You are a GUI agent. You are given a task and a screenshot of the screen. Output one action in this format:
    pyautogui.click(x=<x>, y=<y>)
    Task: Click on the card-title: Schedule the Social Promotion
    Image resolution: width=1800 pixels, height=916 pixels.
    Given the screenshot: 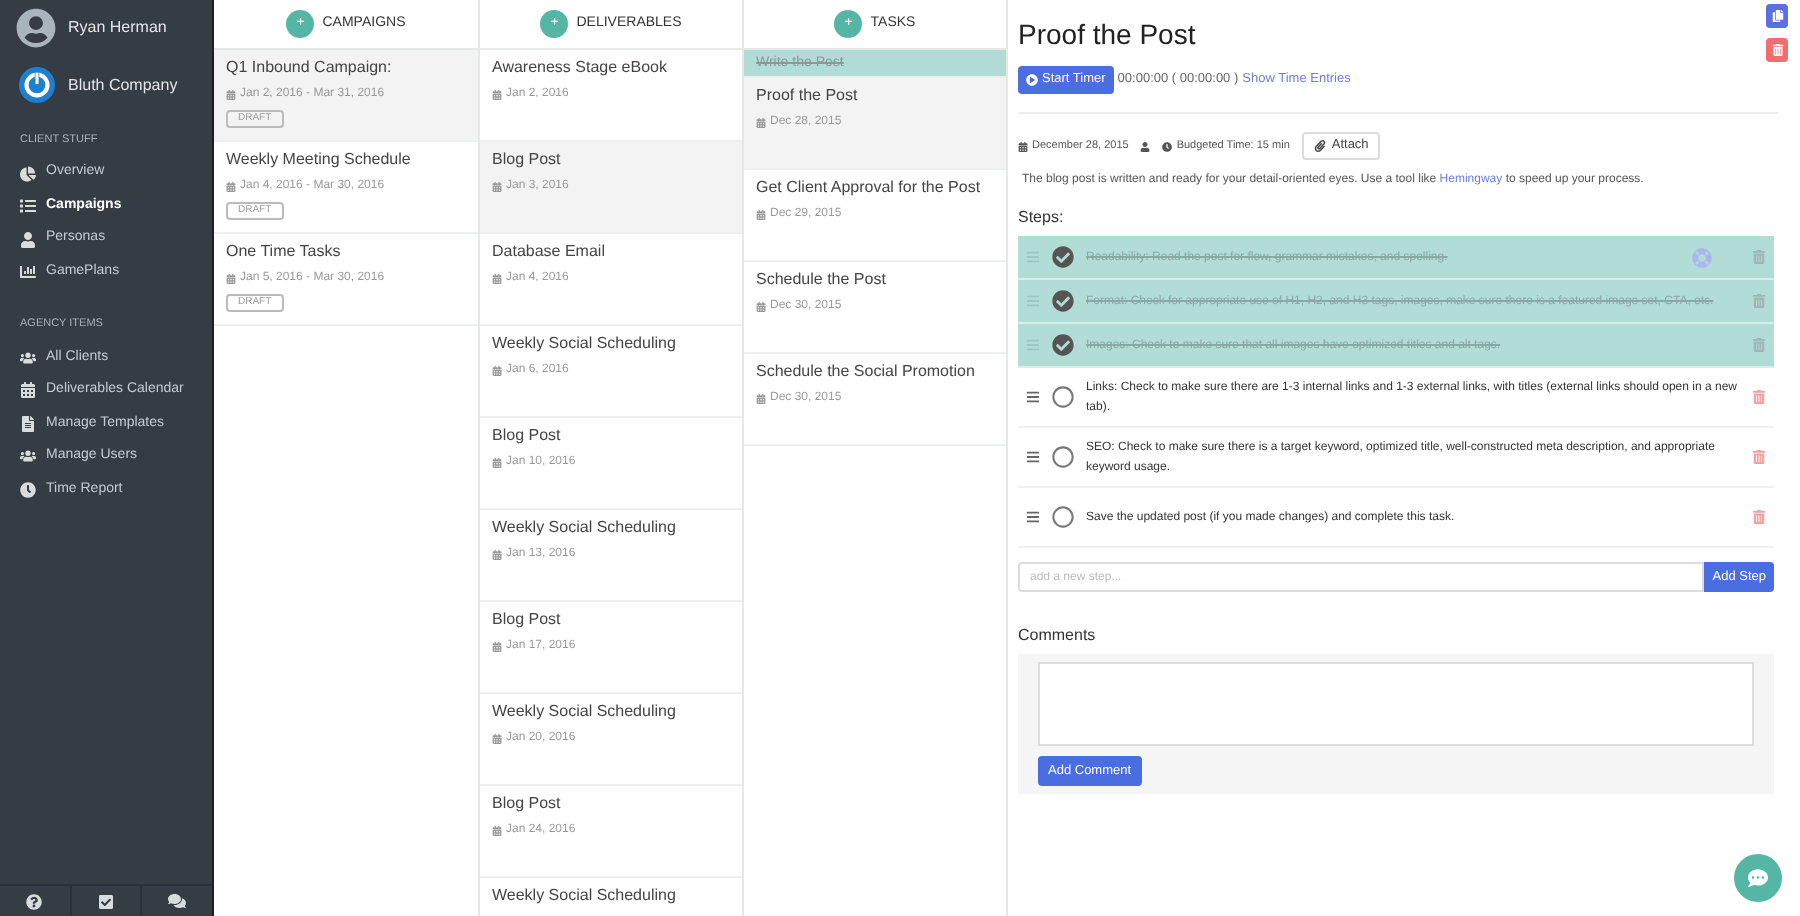 What is the action you would take?
    pyautogui.click(x=866, y=372)
    